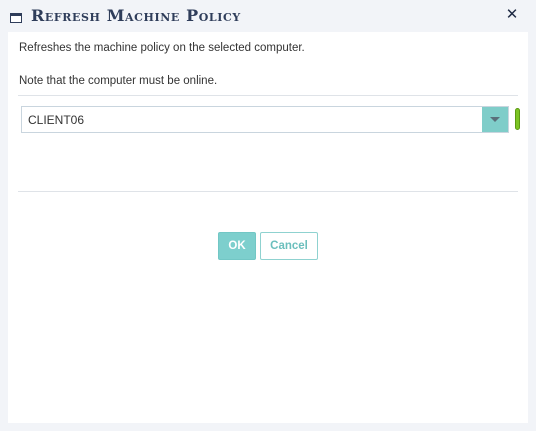 Image resolution: width=536 pixels, height=431 pixels. What do you see at coordinates (237, 246) in the screenshot?
I see `ok-button: OK` at bounding box center [237, 246].